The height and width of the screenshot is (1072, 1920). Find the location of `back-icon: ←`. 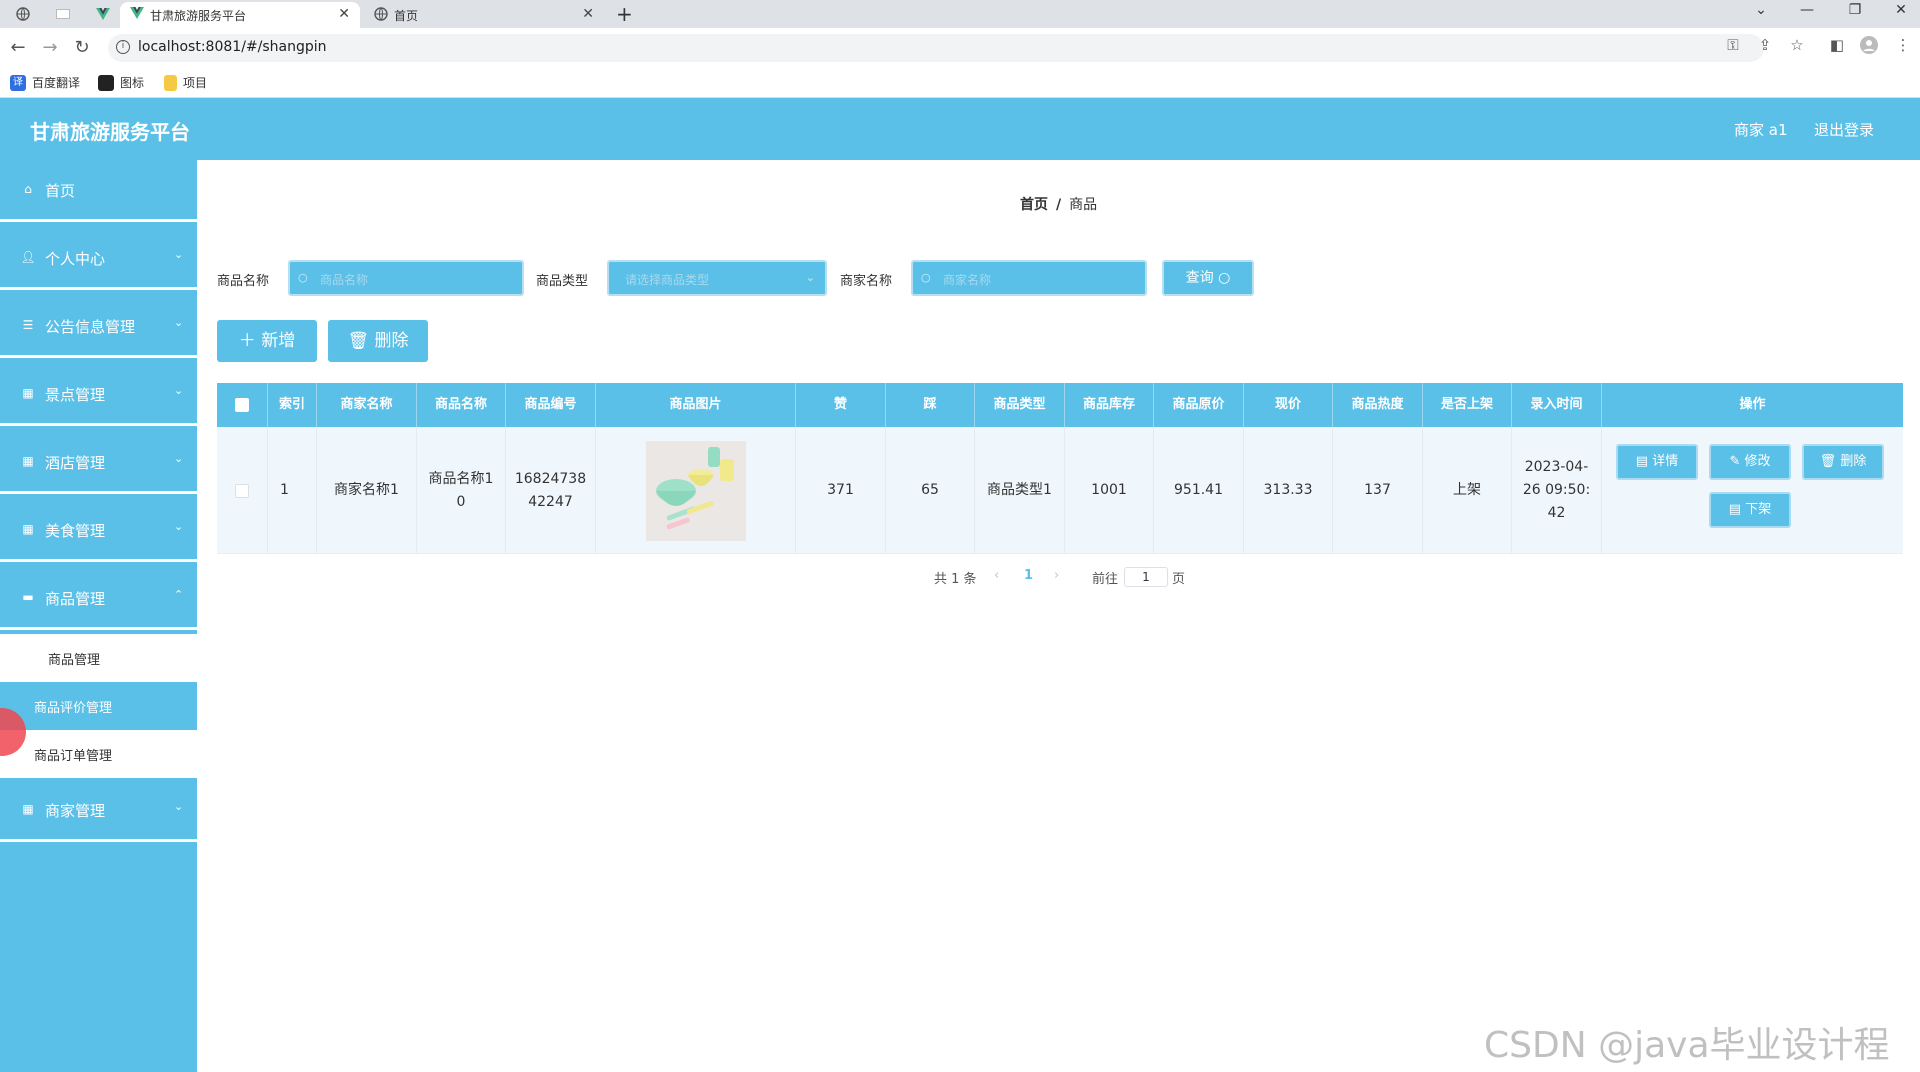

back-icon: ← is located at coordinates (18, 47).